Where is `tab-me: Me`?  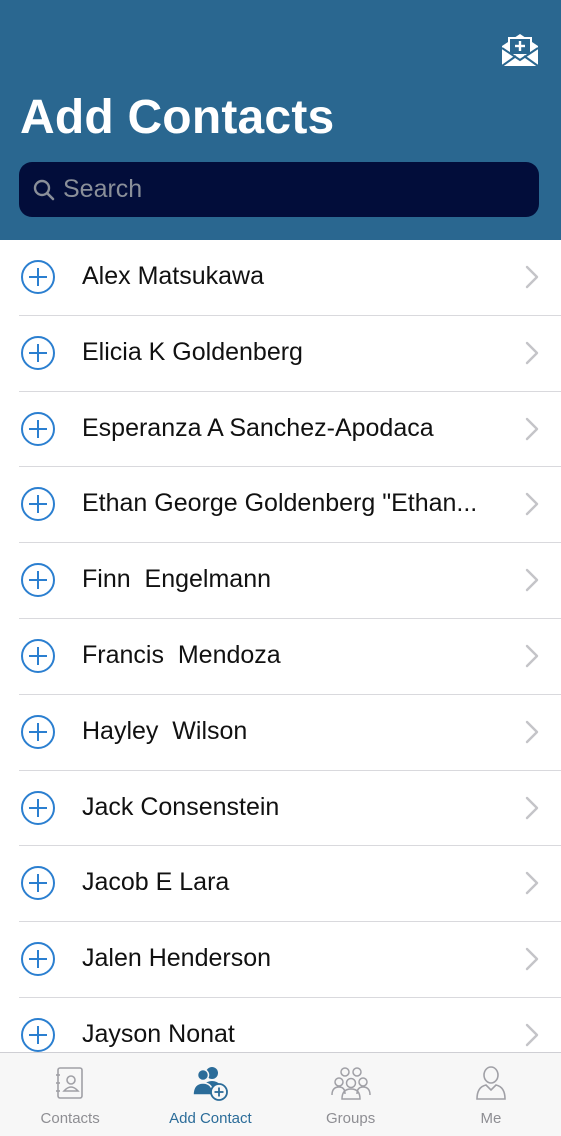 tab-me: Me is located at coordinates (491, 1094).